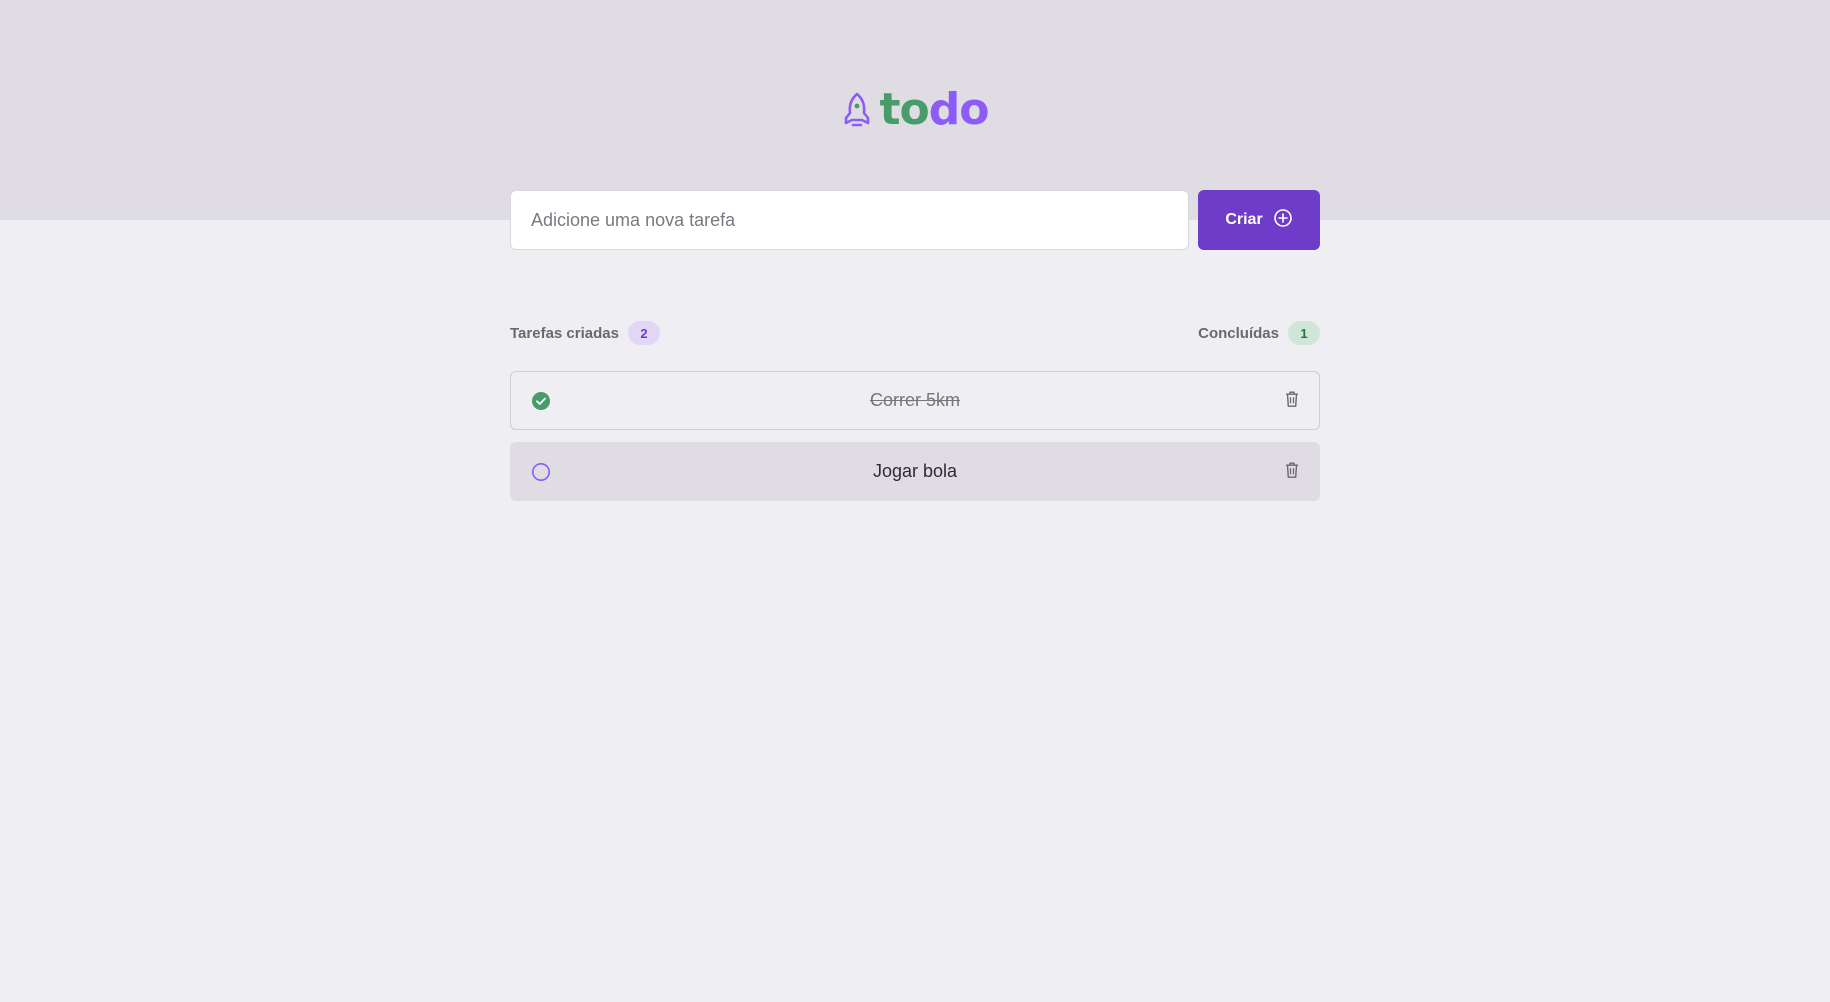 The image size is (1830, 1002). Describe the element at coordinates (959, 109) in the screenshot. I see `logo-text-do: do` at that location.